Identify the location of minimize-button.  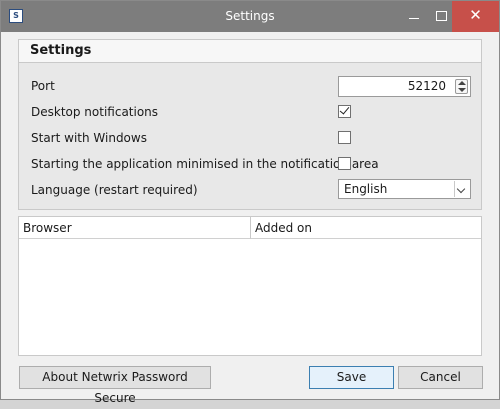
(414, 16).